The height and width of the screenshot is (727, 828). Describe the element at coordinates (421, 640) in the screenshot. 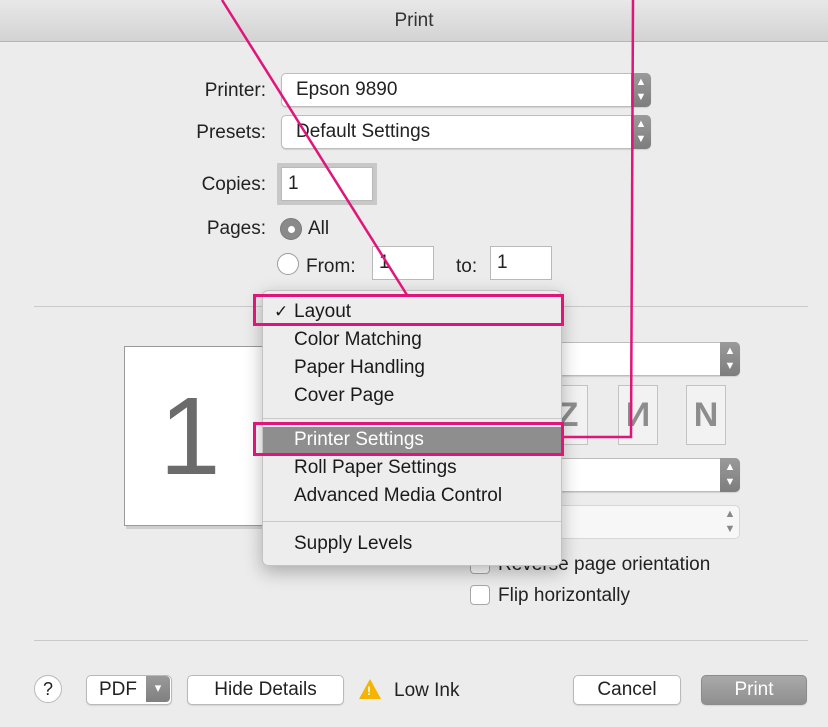

I see `separator` at that location.